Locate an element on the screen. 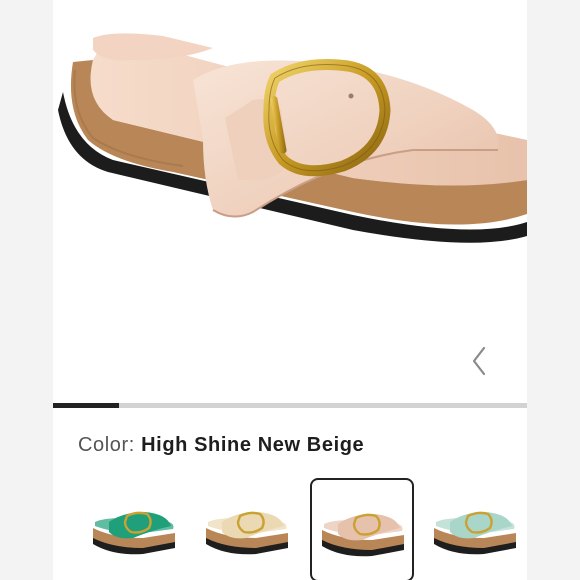  color-label: Color: is located at coordinates (106, 445).